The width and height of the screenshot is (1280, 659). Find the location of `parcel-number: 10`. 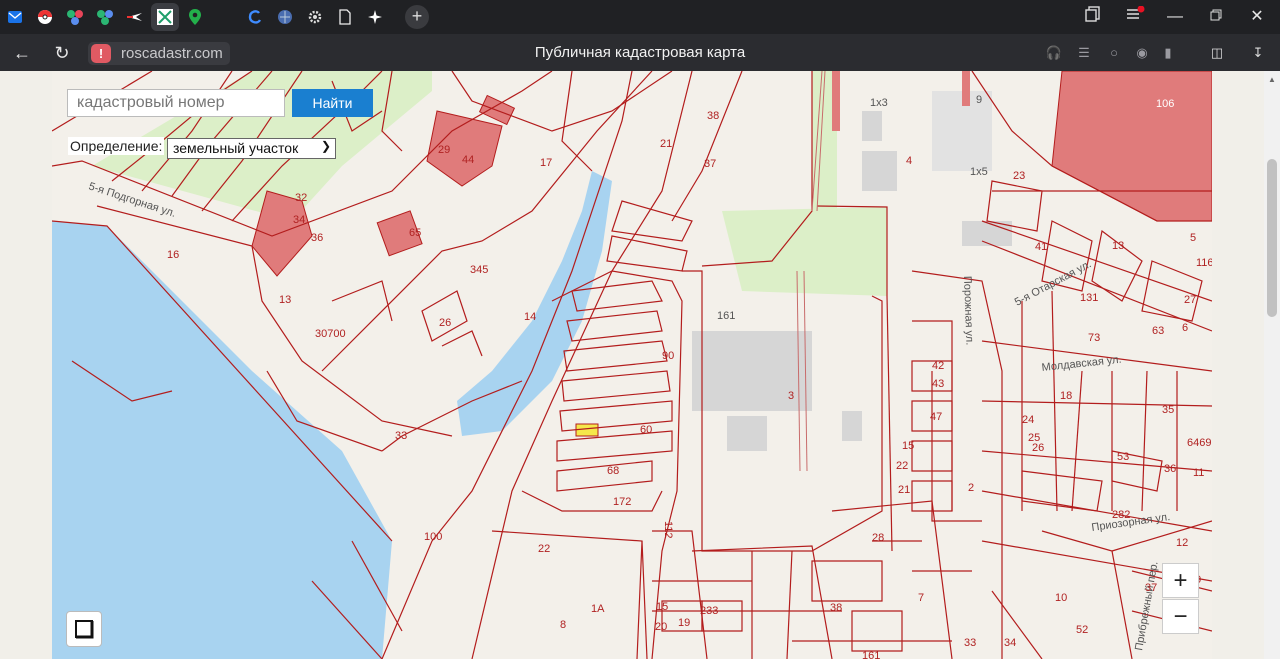

parcel-number: 10 is located at coordinates (1061, 598).